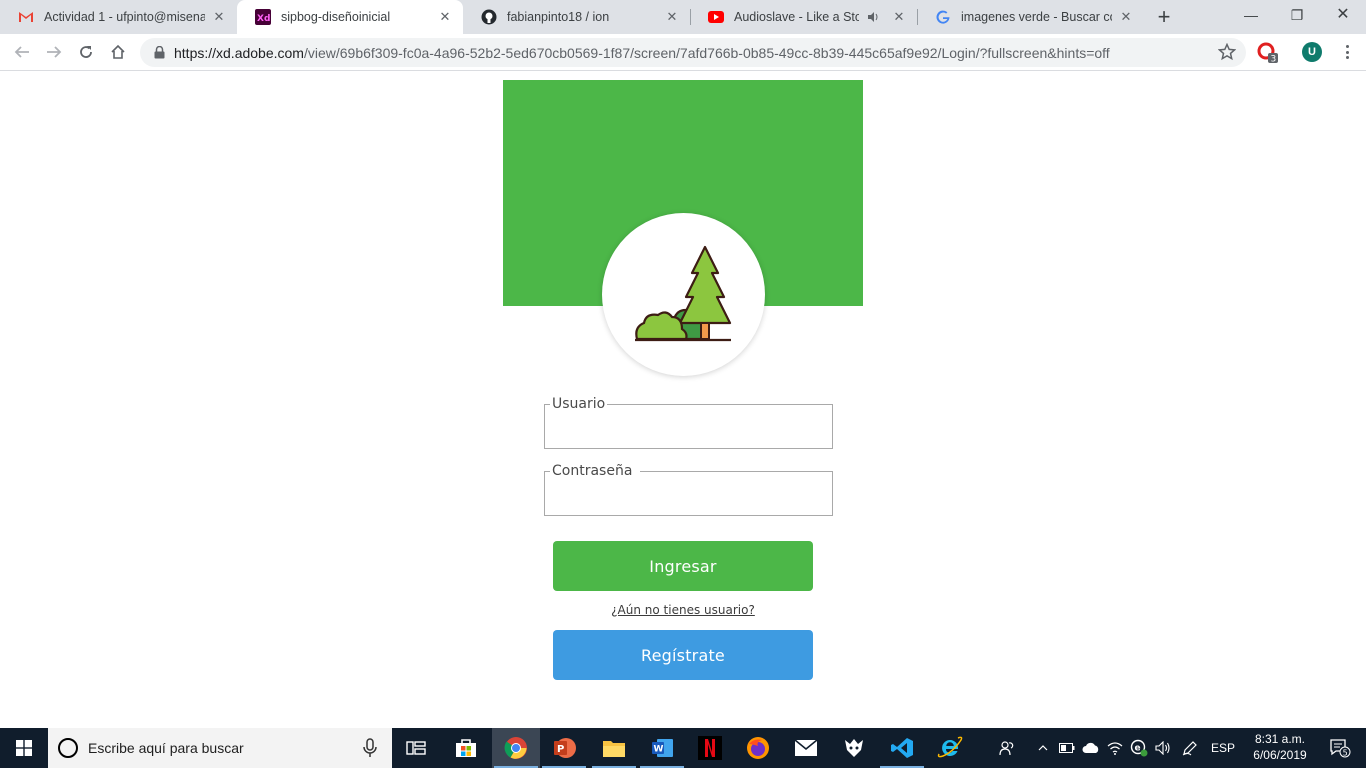  I want to click on new-tab-button: +, so click(1164, 17).